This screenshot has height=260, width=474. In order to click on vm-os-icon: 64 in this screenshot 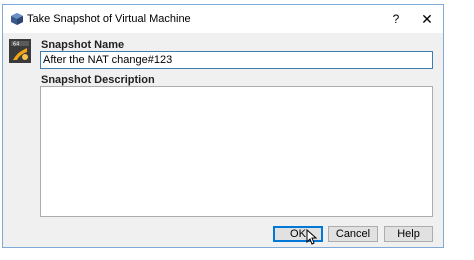, I will do `click(20, 51)`.